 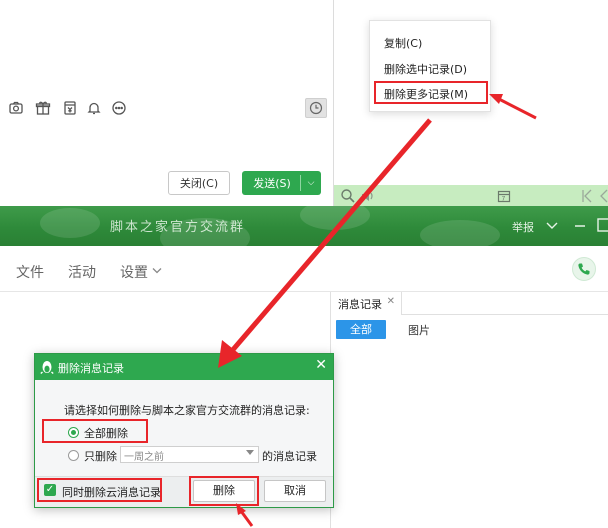 I want to click on annotation-arrowhead-menu, so click(x=496, y=99).